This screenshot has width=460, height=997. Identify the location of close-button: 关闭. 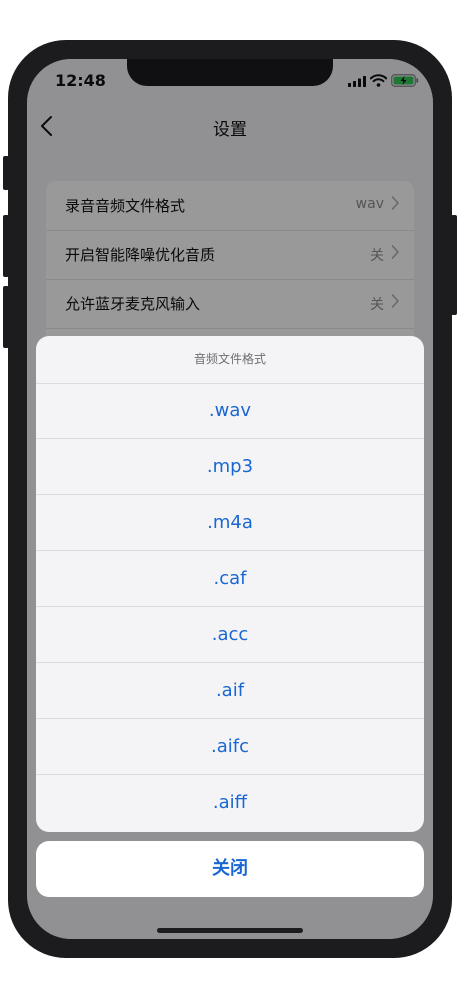
(230, 869).